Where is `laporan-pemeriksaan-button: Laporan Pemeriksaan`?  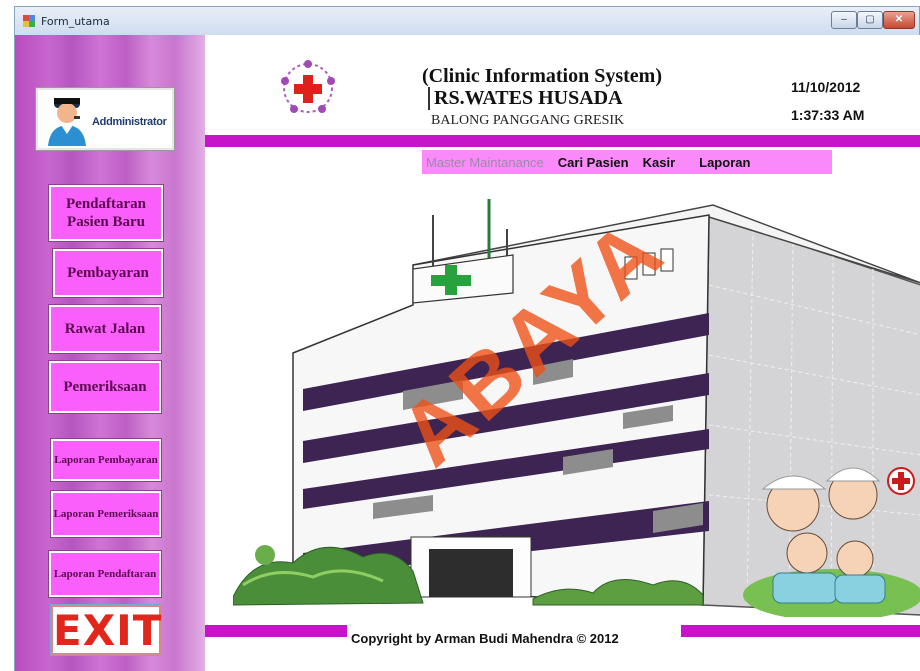
laporan-pemeriksaan-button: Laporan Pemeriksaan is located at coordinates (106, 514).